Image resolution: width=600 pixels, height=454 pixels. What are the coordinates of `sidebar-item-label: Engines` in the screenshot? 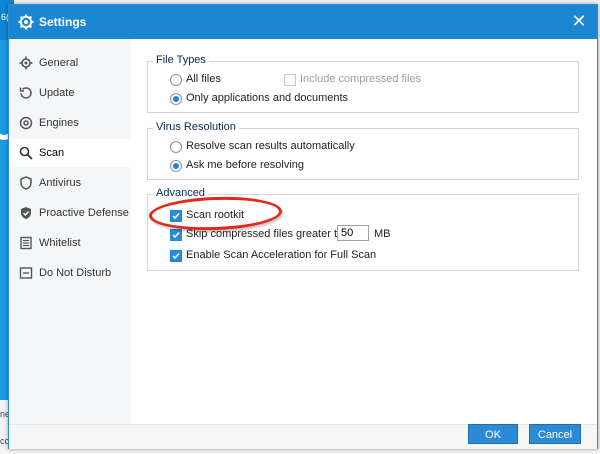 It's located at (59, 123).